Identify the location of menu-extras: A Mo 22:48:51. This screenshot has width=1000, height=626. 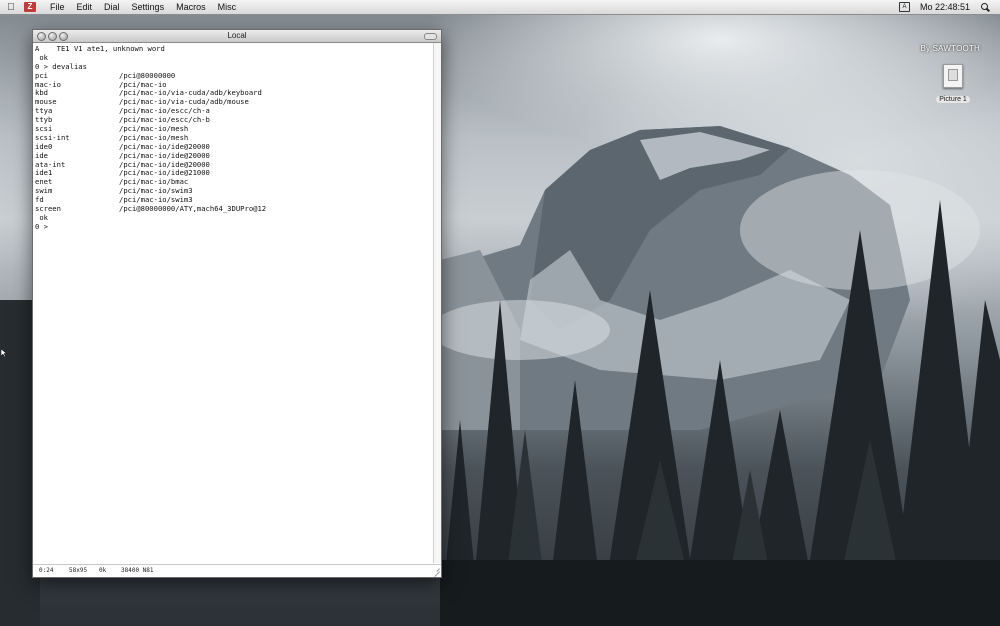
(949, 7).